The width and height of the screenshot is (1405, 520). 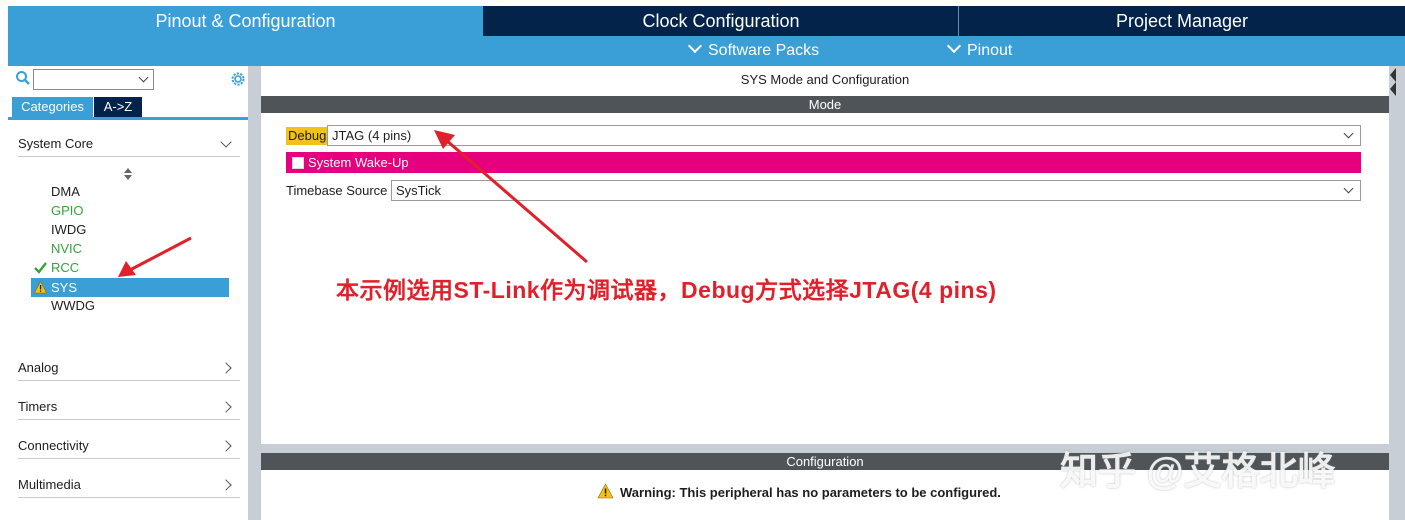 What do you see at coordinates (1397, 293) in the screenshot?
I see `right-scrollbar` at bounding box center [1397, 293].